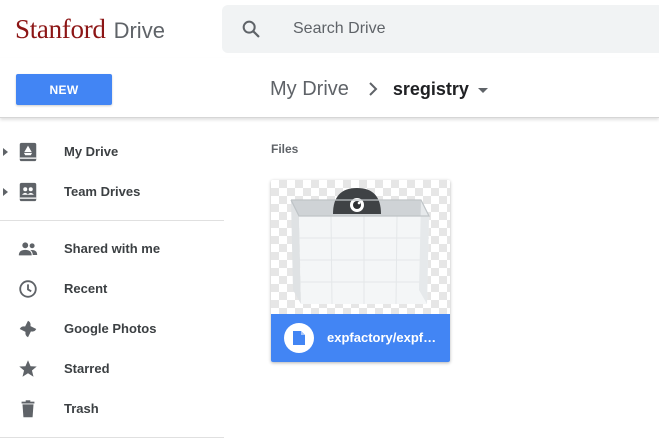 Image resolution: width=659 pixels, height=446 pixels. I want to click on photos-icon, so click(28, 329).